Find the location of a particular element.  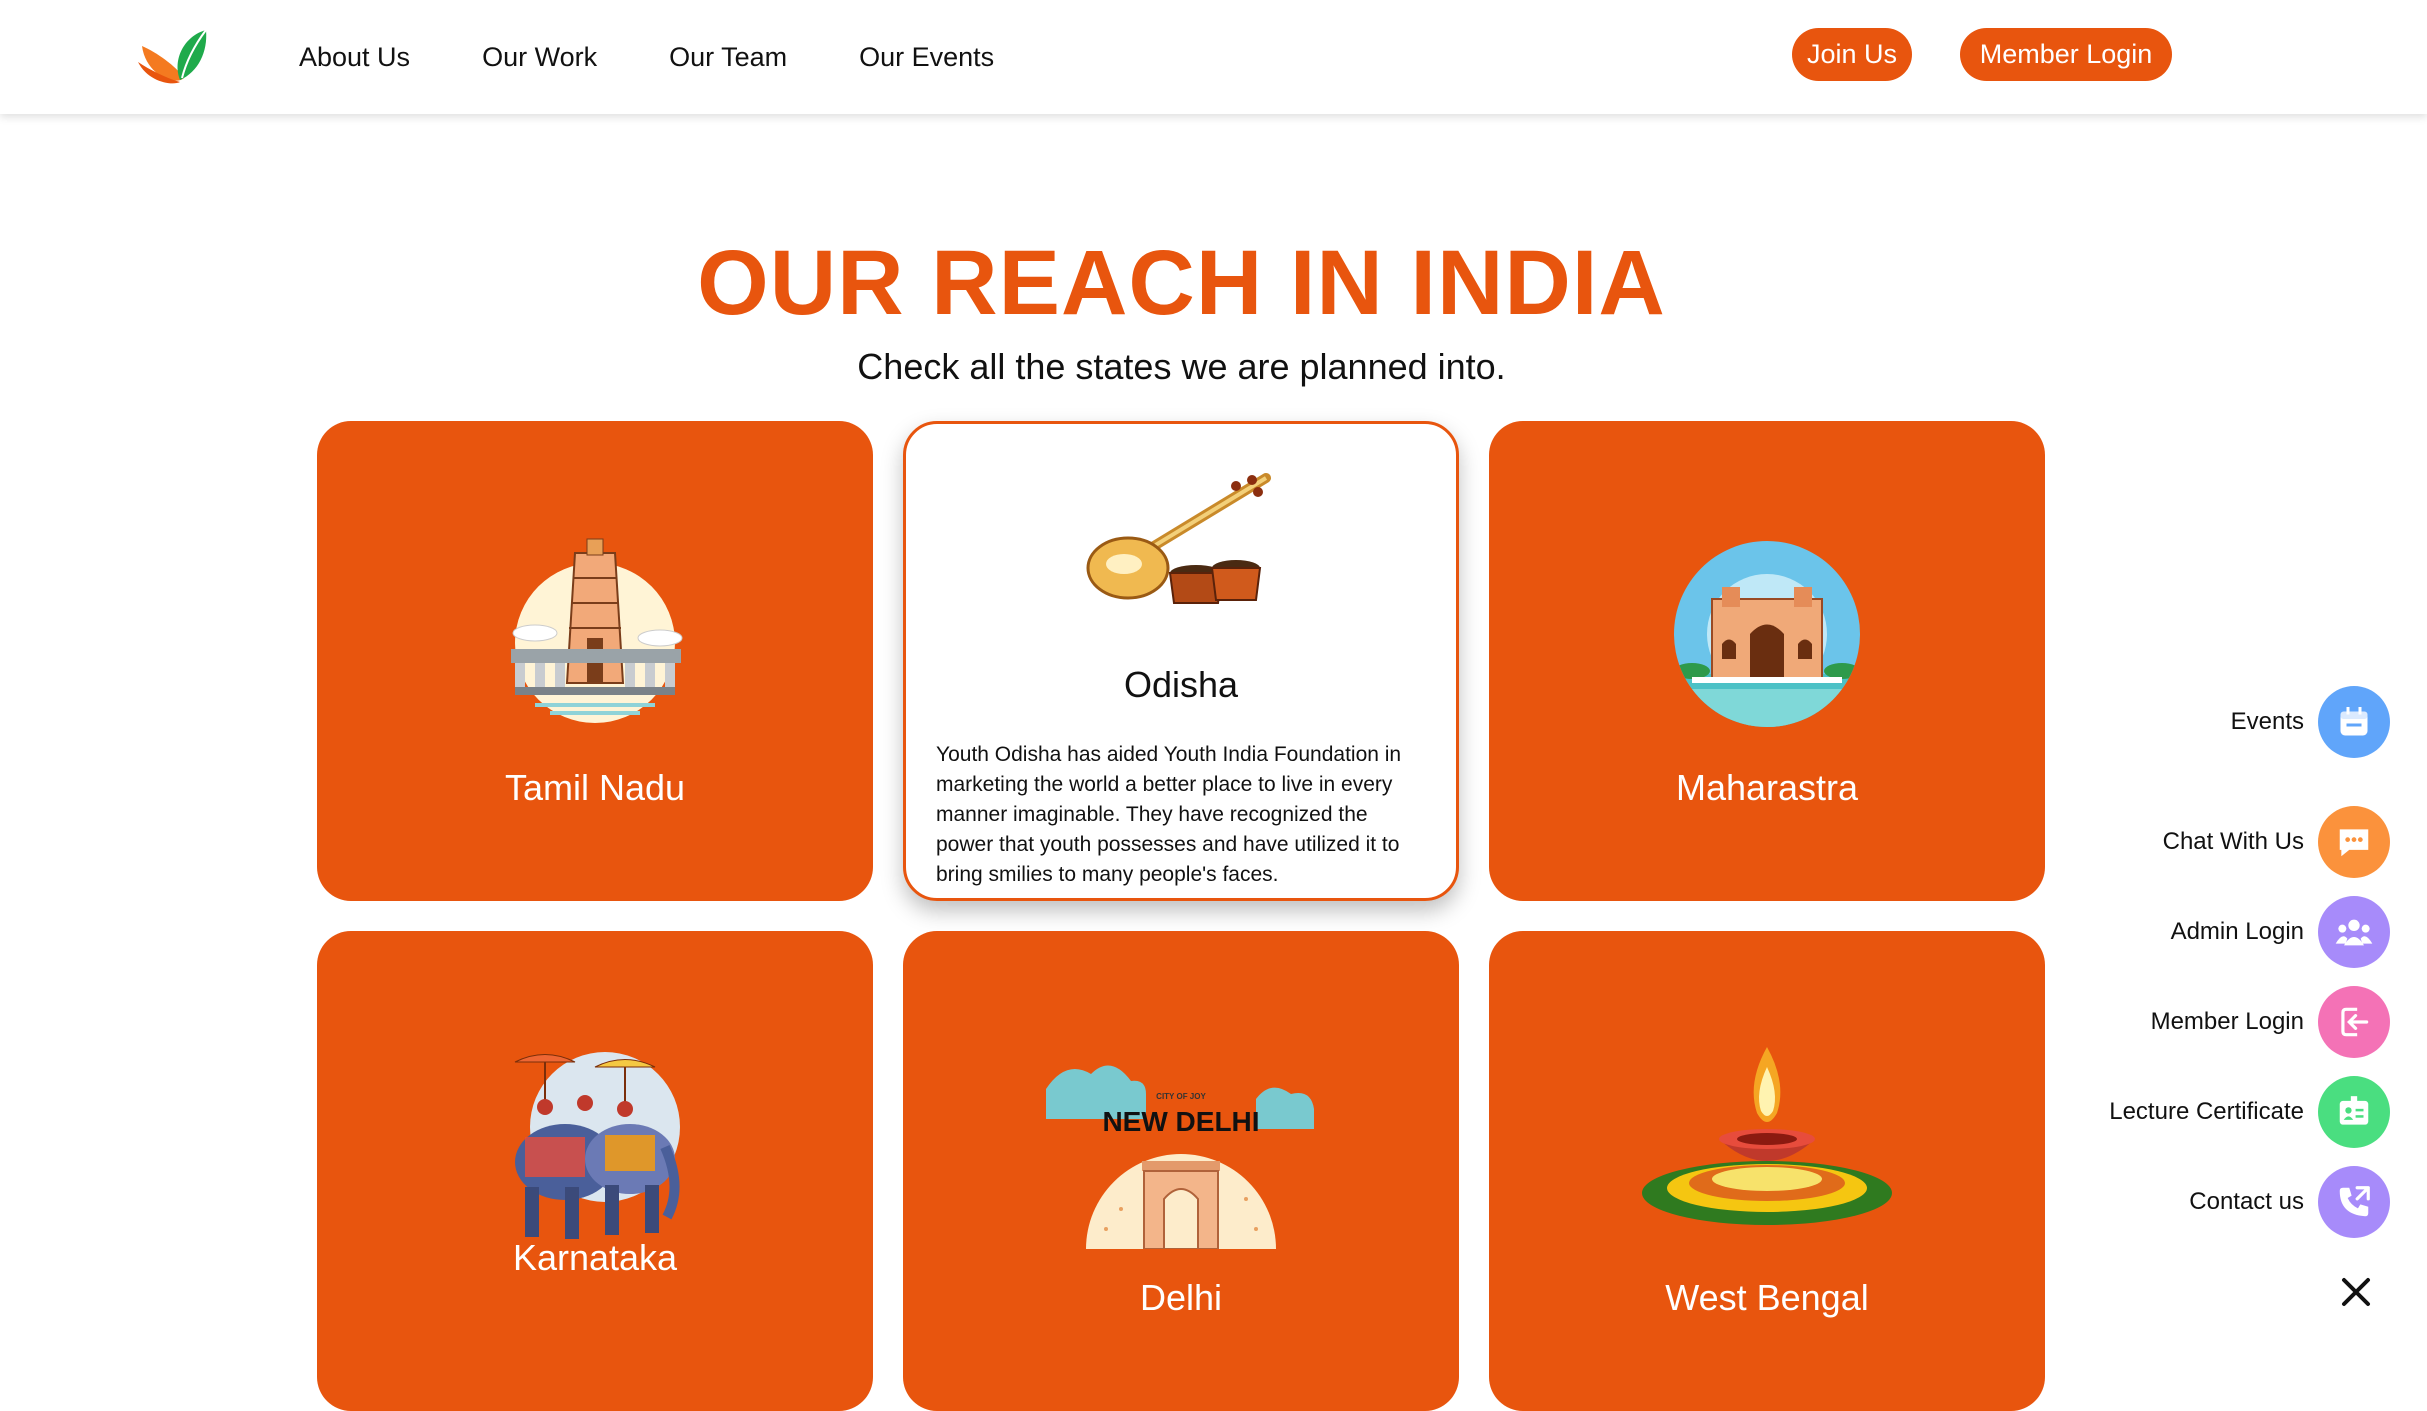

calendar-icon is located at coordinates (2354, 722).